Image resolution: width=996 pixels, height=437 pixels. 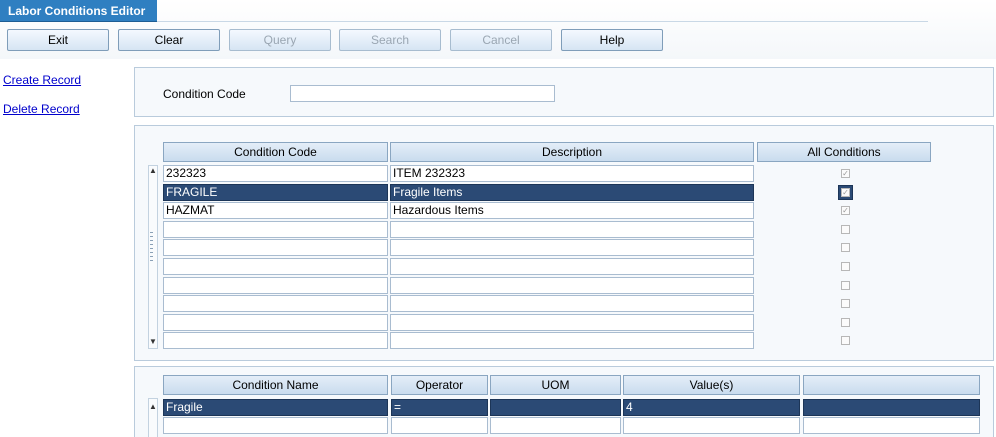 What do you see at coordinates (151, 247) in the screenshot?
I see `splitter-grip` at bounding box center [151, 247].